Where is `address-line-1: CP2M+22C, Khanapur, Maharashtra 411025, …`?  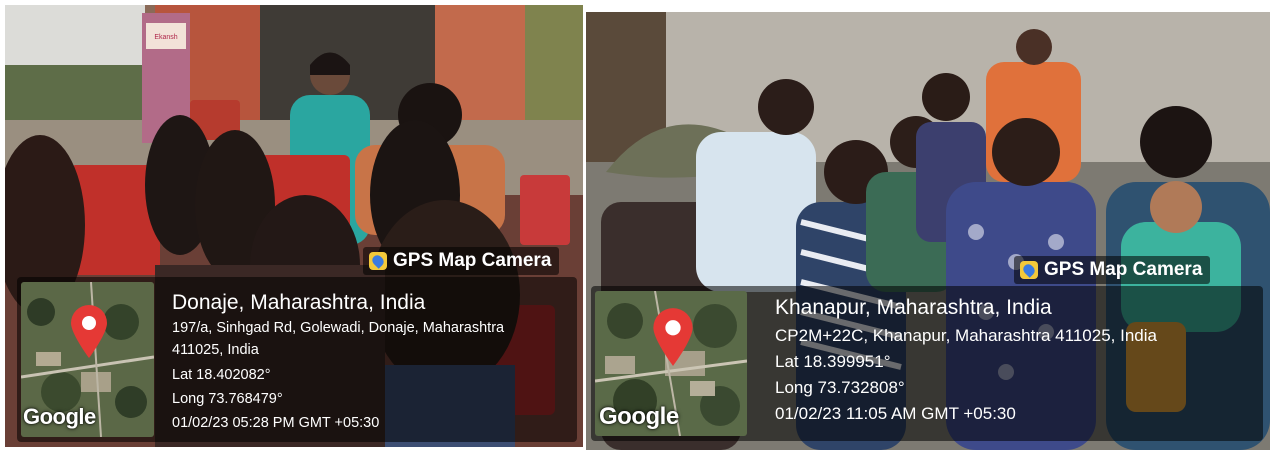
address-line-1: CP2M+22C, Khanapur, Maharashtra 411025, … is located at coordinates (966, 335).